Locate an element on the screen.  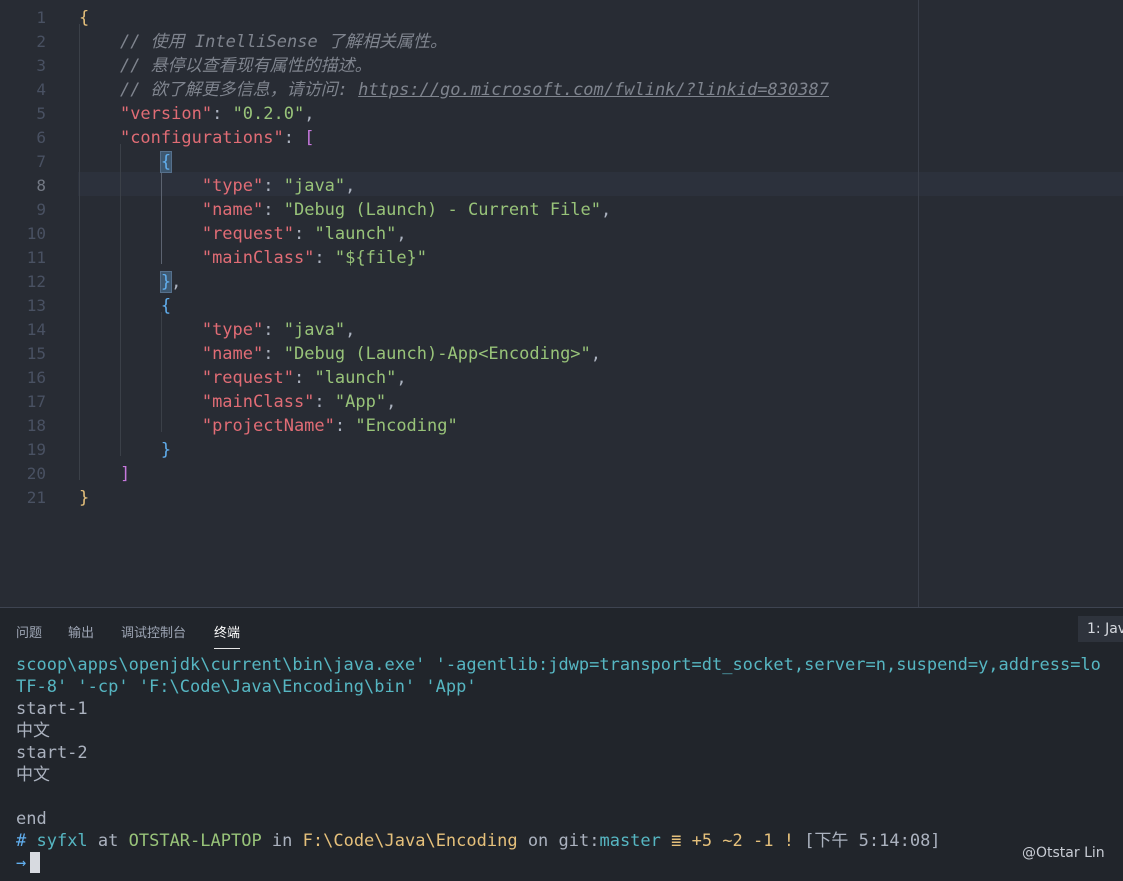
terminal-token: start-1 is located at coordinates (52, 709).